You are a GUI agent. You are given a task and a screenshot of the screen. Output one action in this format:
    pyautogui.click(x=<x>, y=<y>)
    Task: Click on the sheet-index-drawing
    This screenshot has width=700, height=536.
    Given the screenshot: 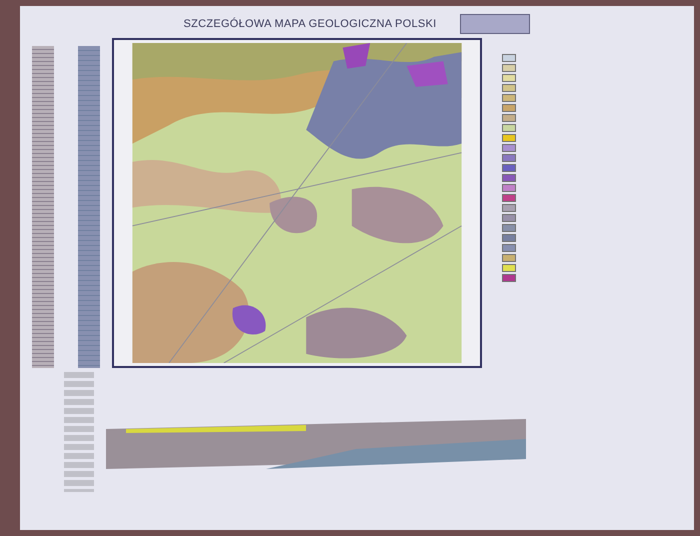 What is the action you would take?
    pyautogui.click(x=495, y=24)
    